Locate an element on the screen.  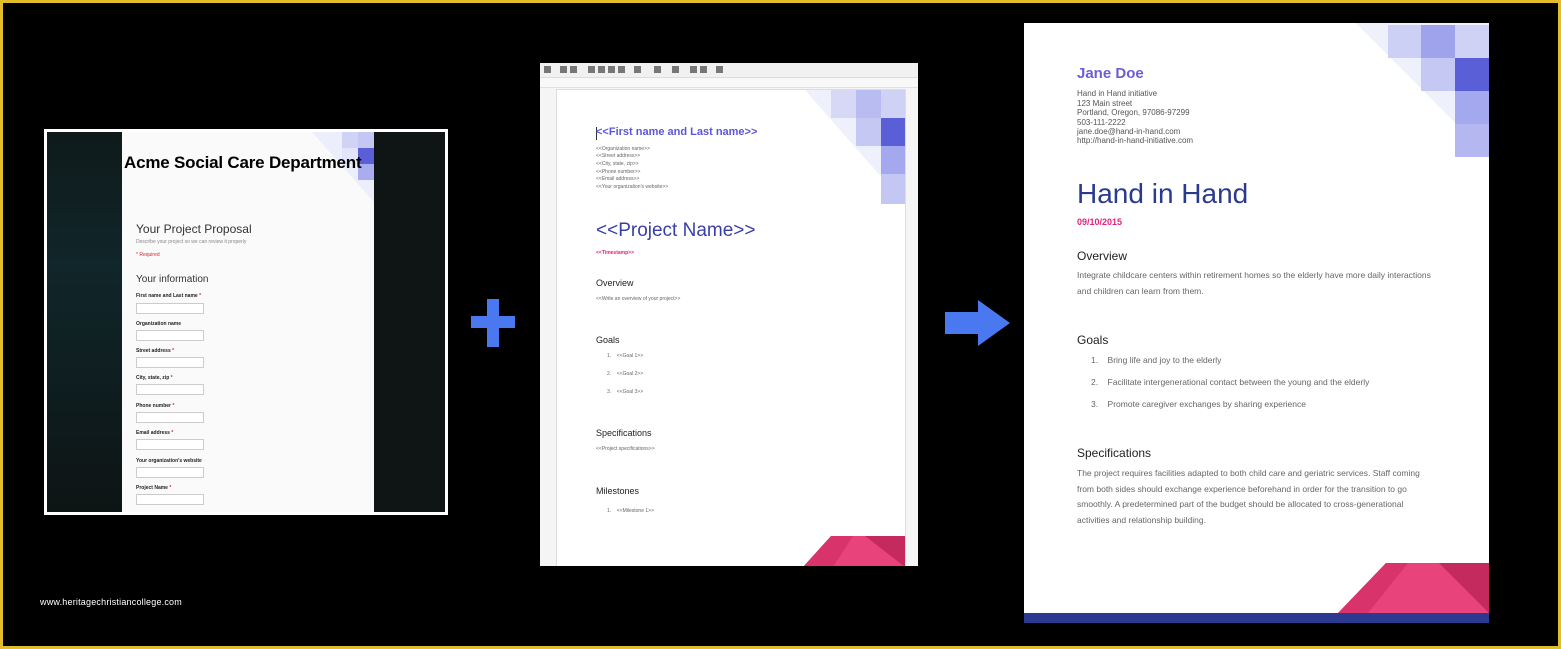
template-org-line: <<Email address>> is located at coordinates (618, 179).